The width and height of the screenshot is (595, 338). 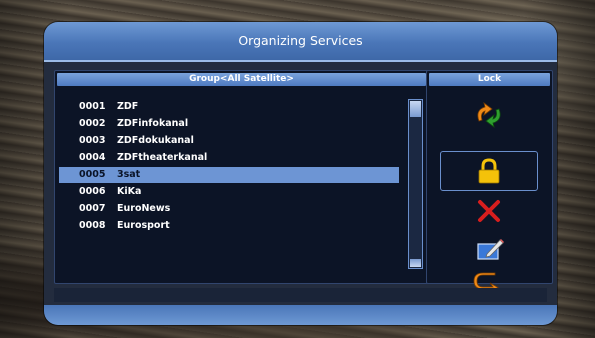 I want to click on channel-number: 0003, so click(x=92, y=140).